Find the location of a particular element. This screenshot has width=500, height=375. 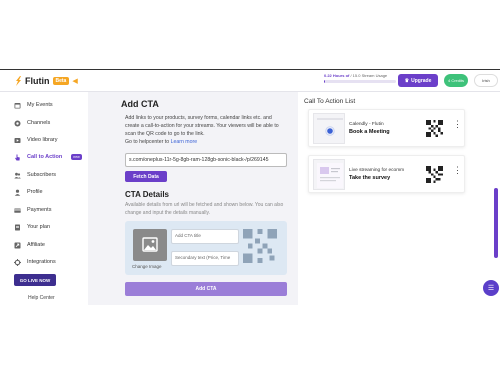

cta-title-input: Add CTA title is located at coordinates (205, 236).